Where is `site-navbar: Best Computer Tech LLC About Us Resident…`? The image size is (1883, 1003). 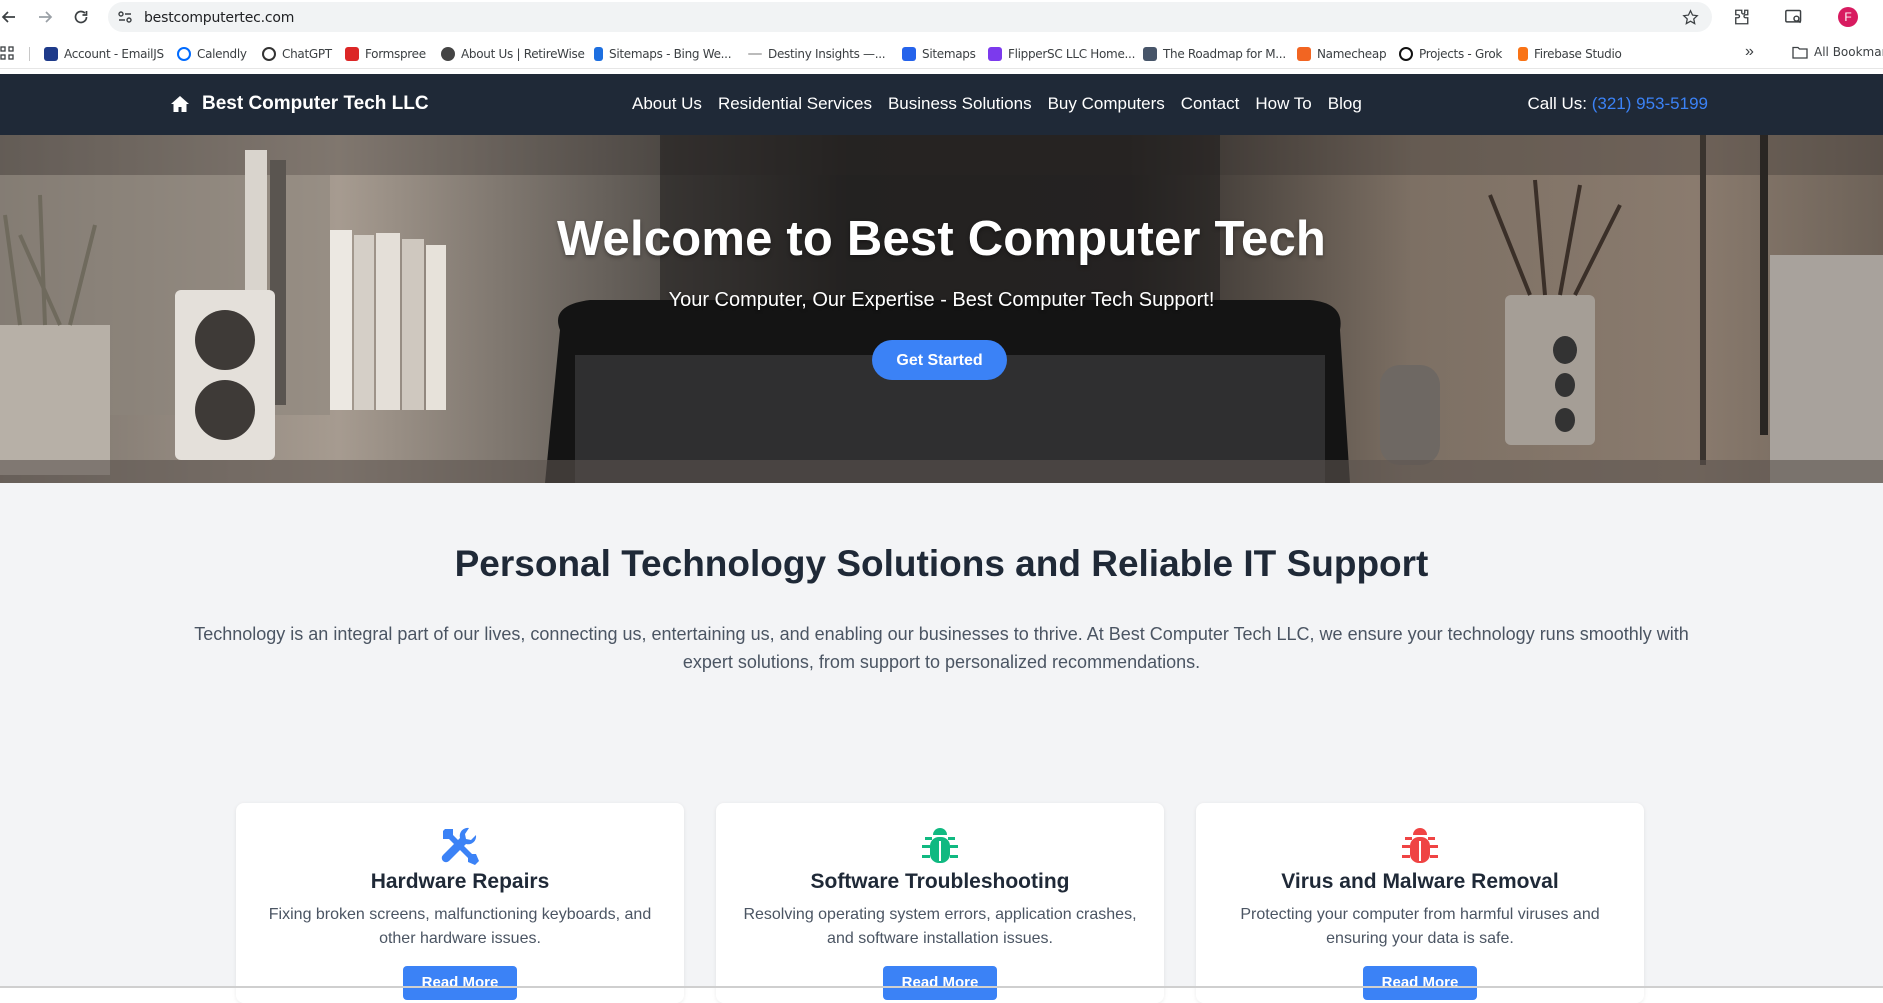
site-navbar: Best Computer Tech LLC About Us Resident… is located at coordinates (941, 104).